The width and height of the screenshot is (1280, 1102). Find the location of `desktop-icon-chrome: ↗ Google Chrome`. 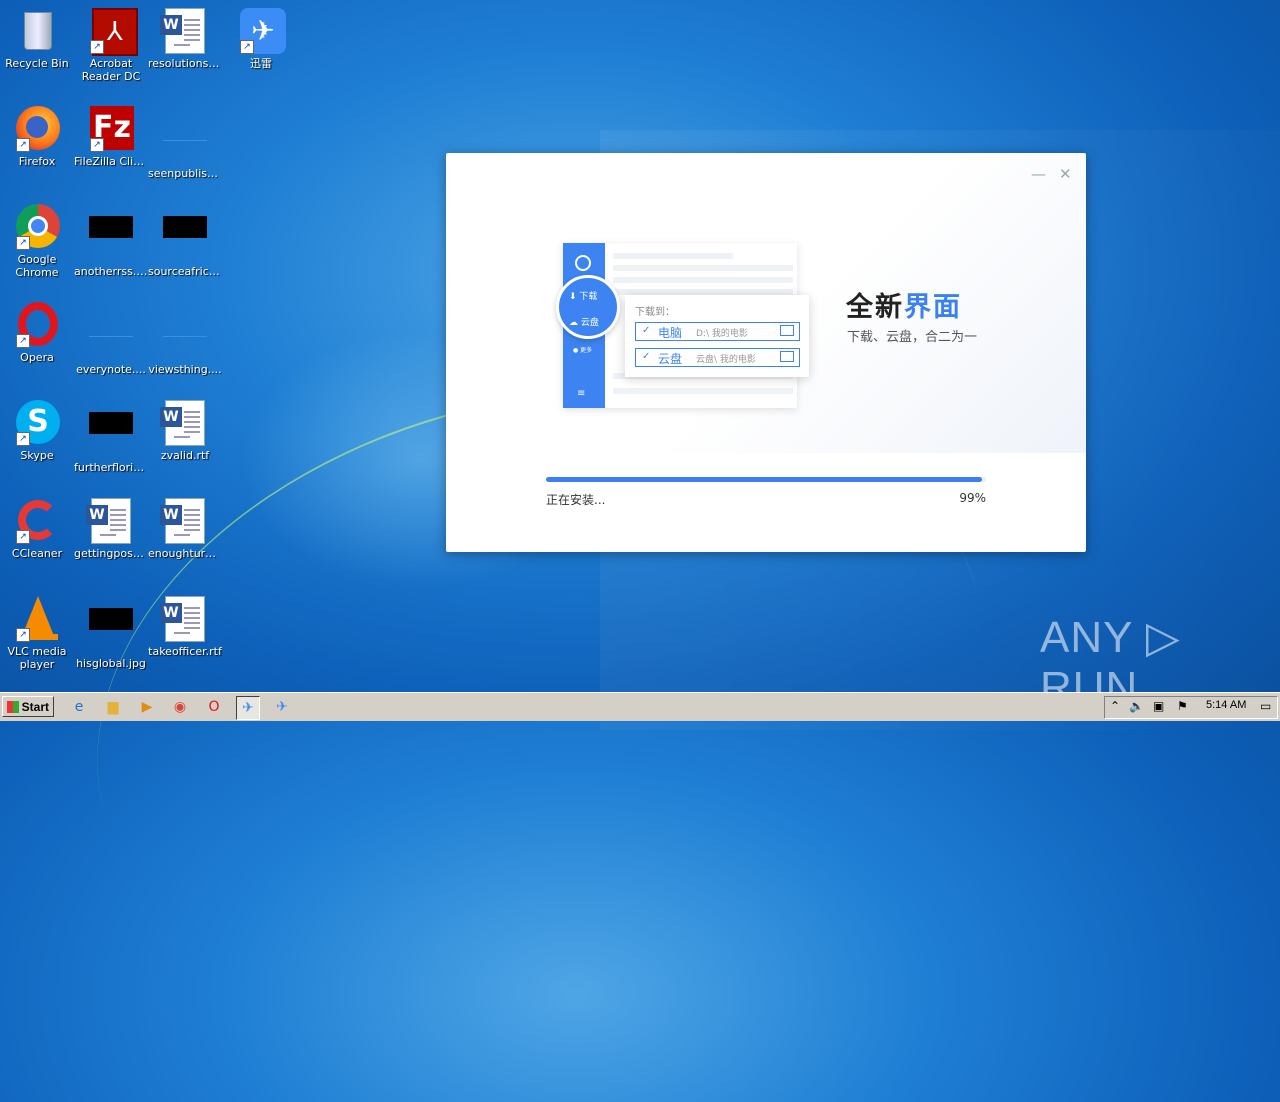

desktop-icon-chrome: ↗ Google Chrome is located at coordinates (37, 241).